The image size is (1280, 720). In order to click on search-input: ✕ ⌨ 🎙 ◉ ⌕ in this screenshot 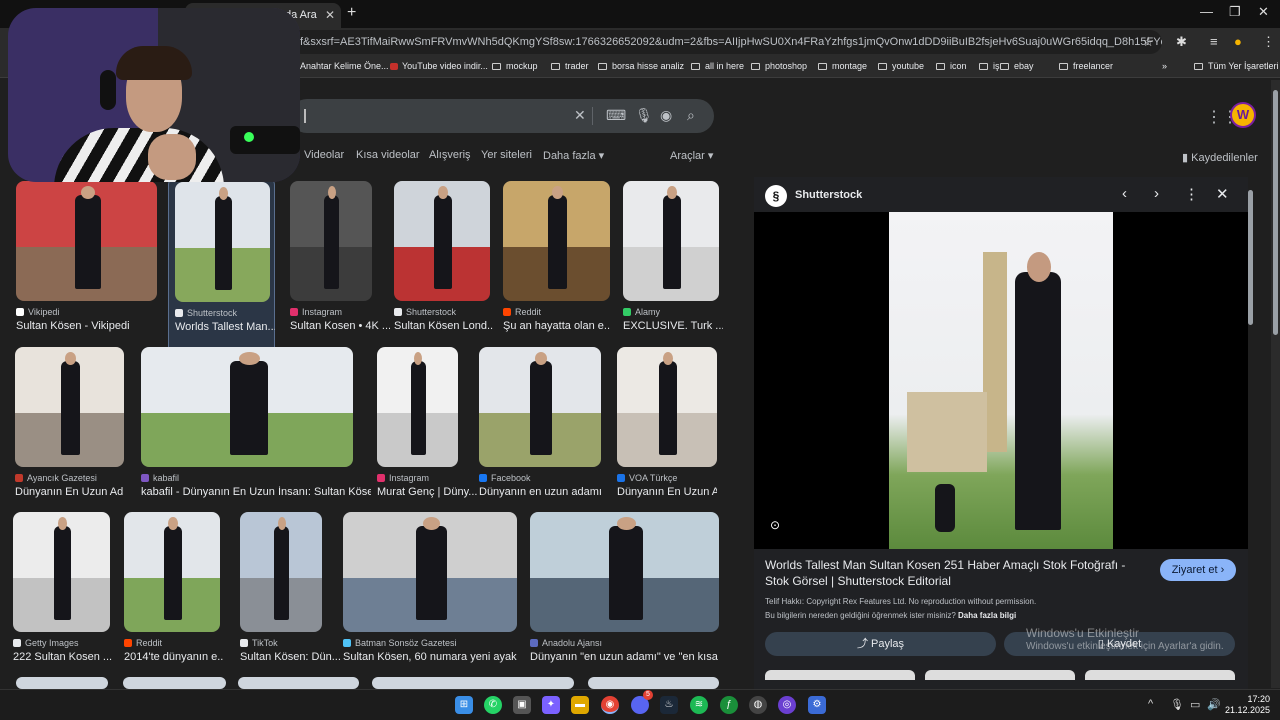, I will do `click(502, 116)`.